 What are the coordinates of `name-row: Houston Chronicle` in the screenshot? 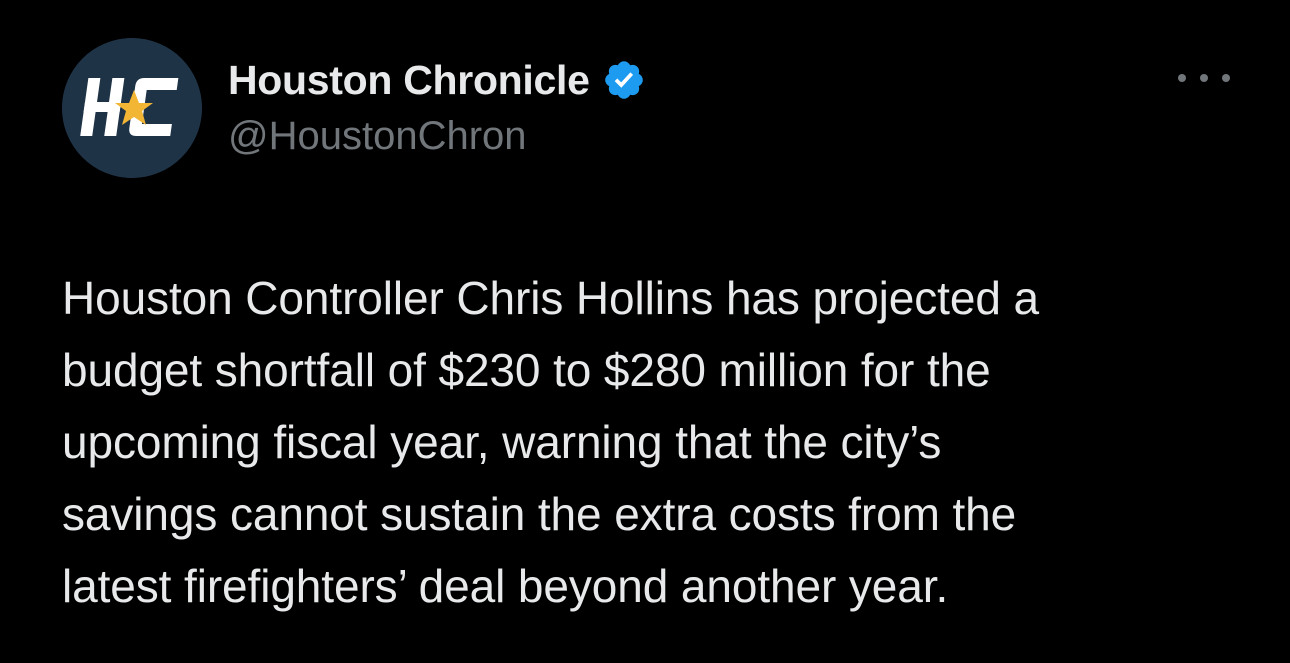 It's located at (437, 80).